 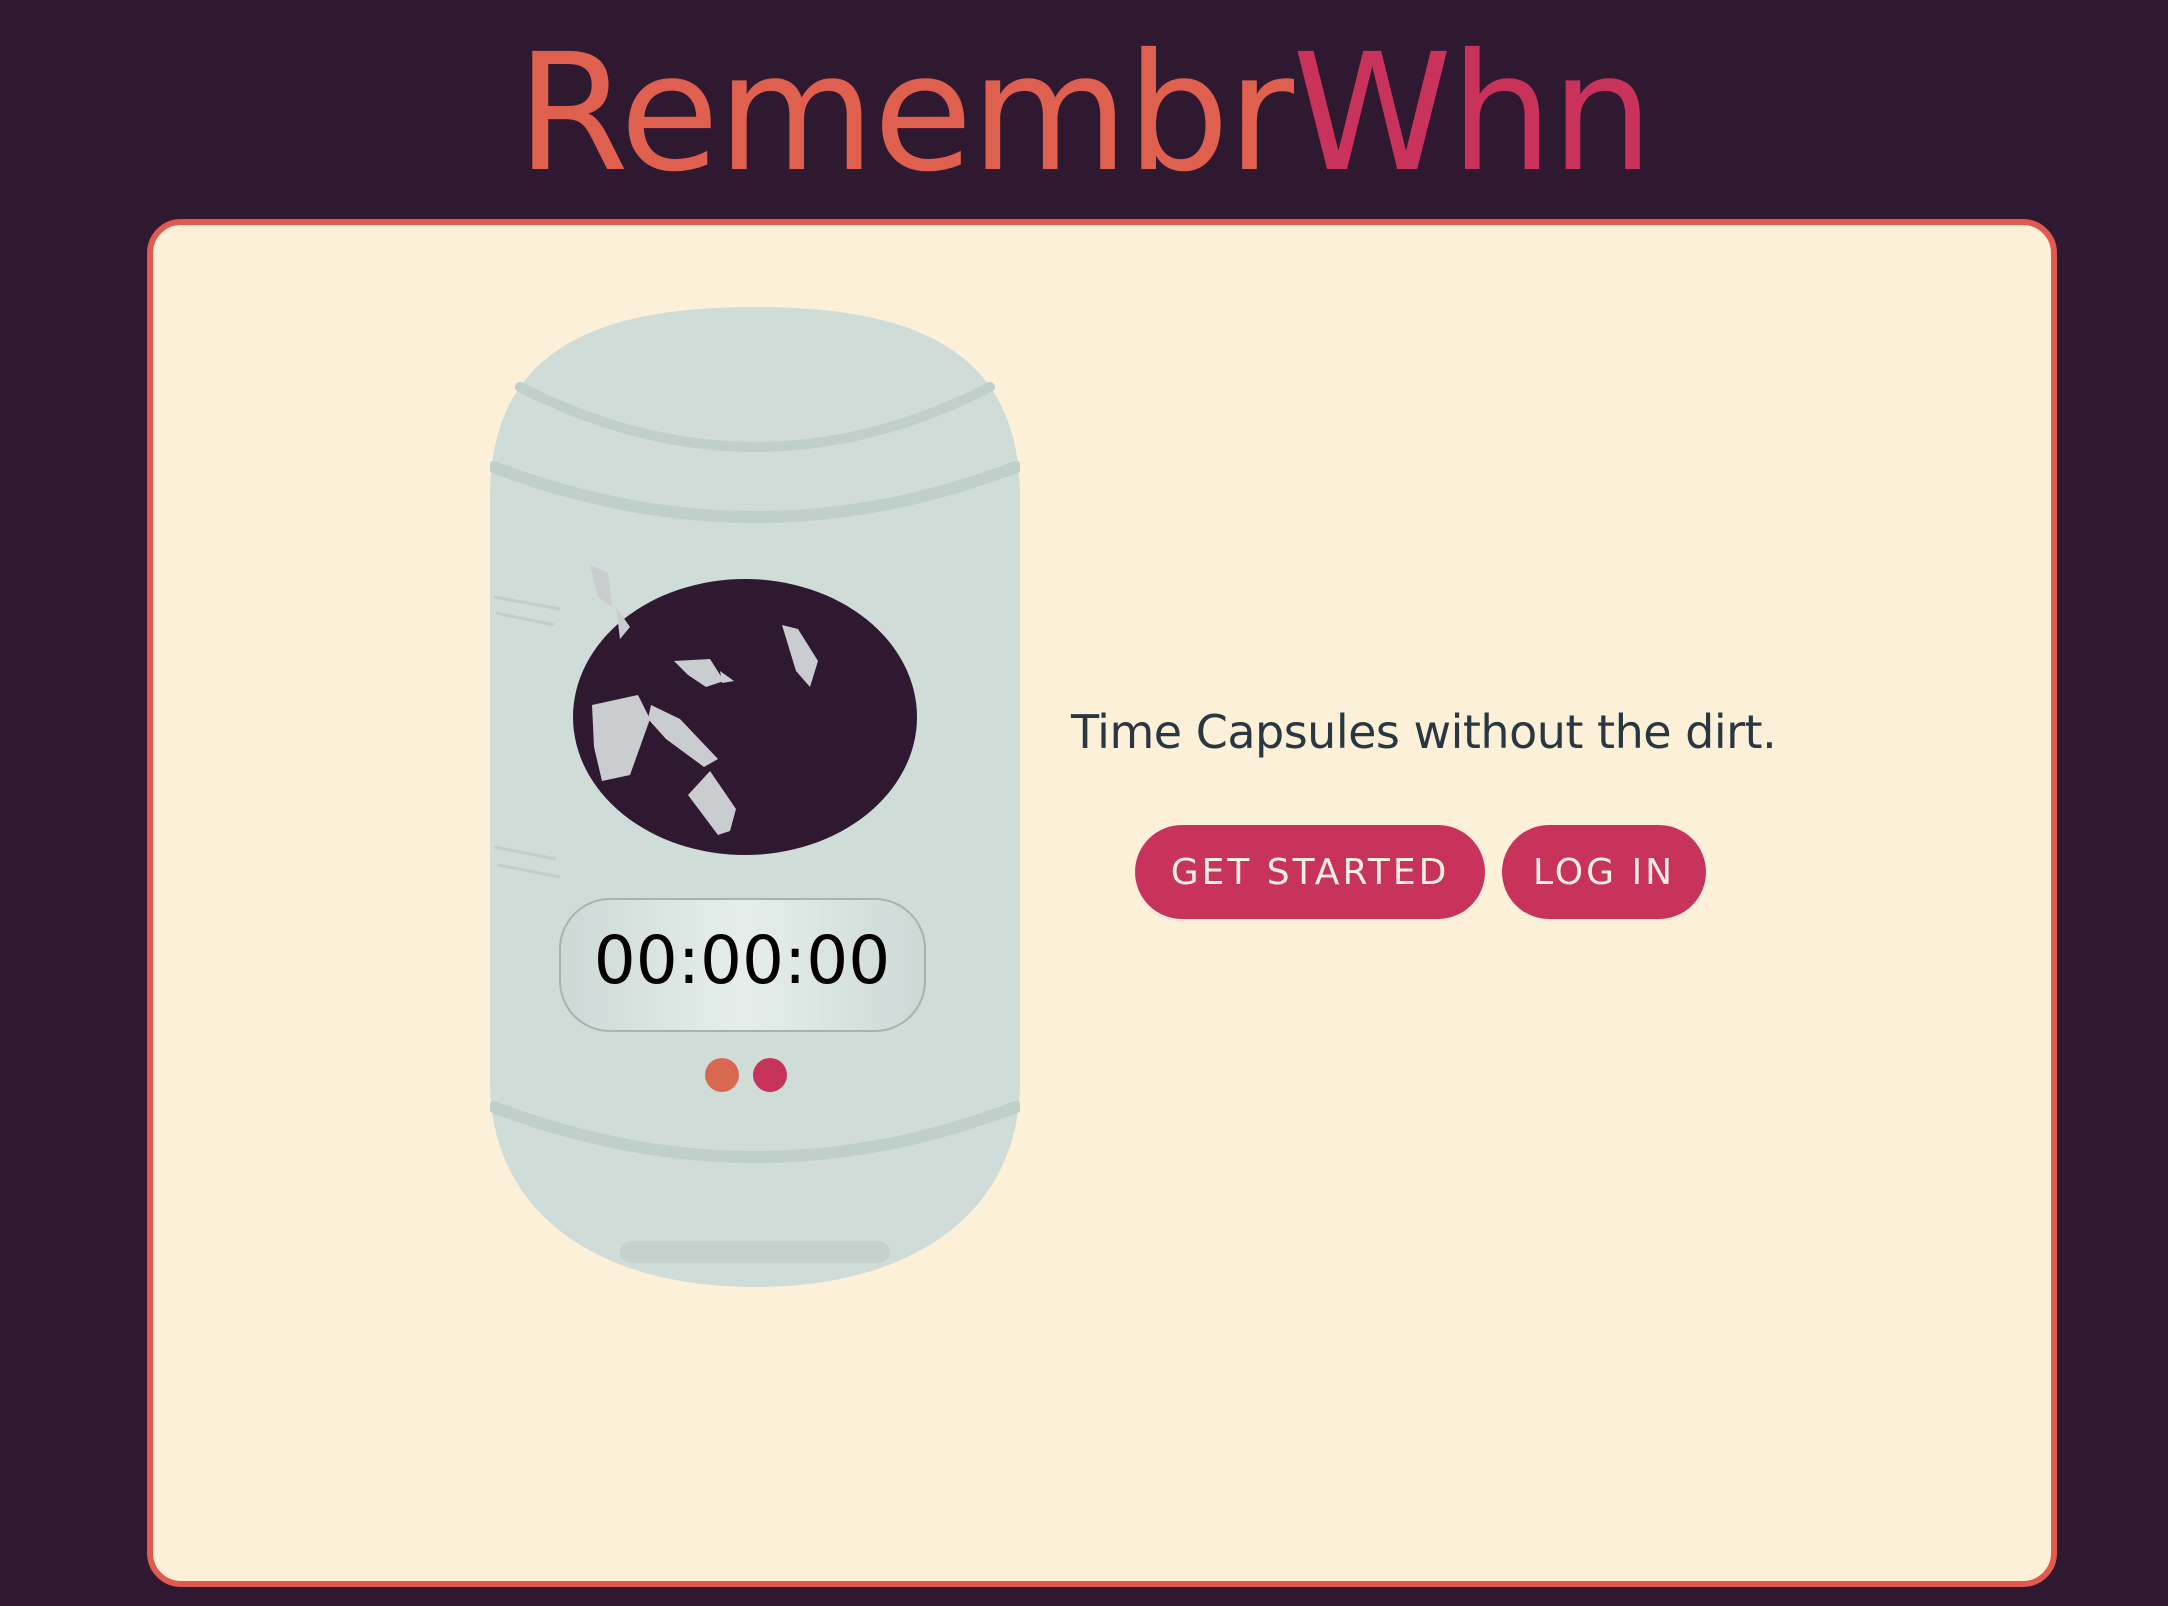 I want to click on hero-tagline: Time Capsules without the dirt., so click(x=1424, y=732).